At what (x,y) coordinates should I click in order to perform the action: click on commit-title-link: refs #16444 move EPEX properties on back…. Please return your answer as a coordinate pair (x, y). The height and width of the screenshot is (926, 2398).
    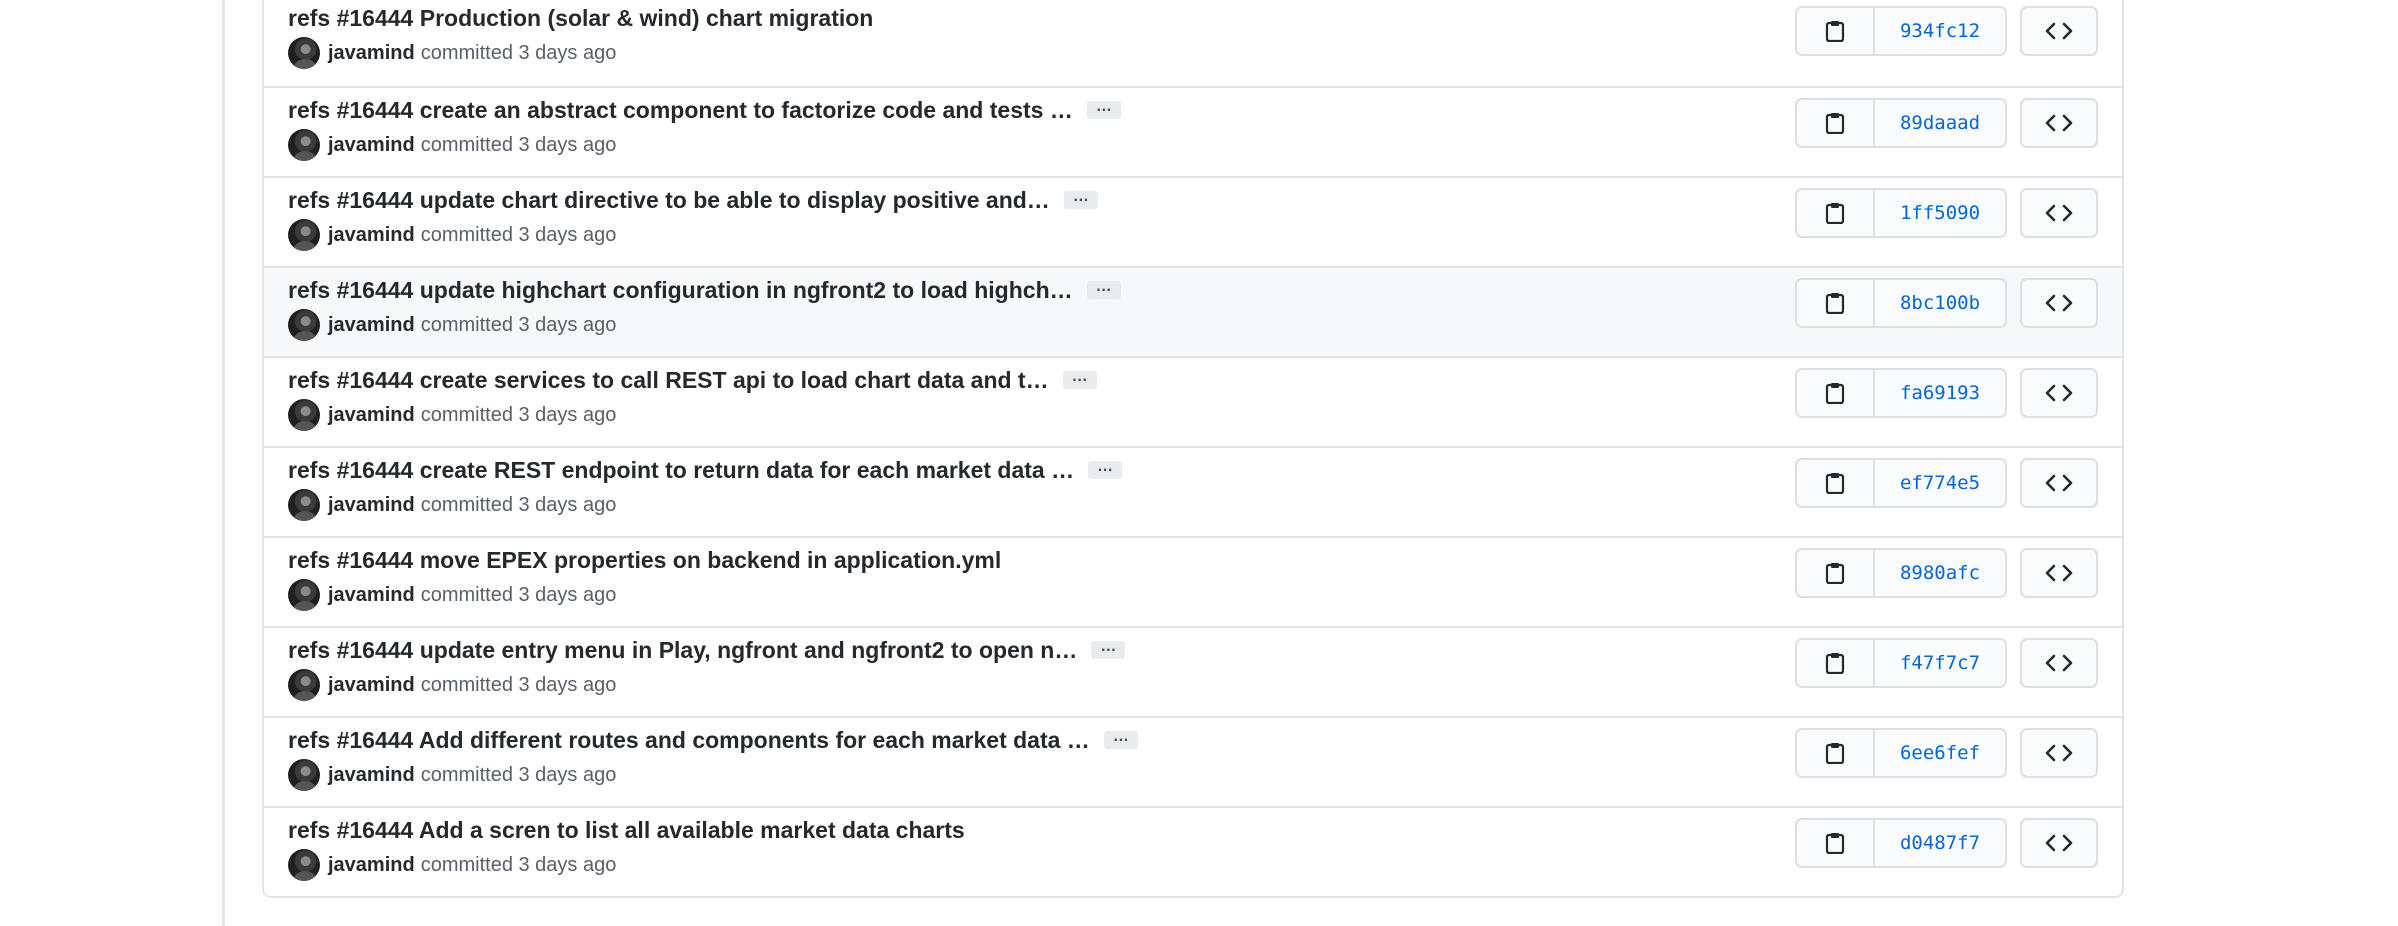
    Looking at the image, I should click on (644, 560).